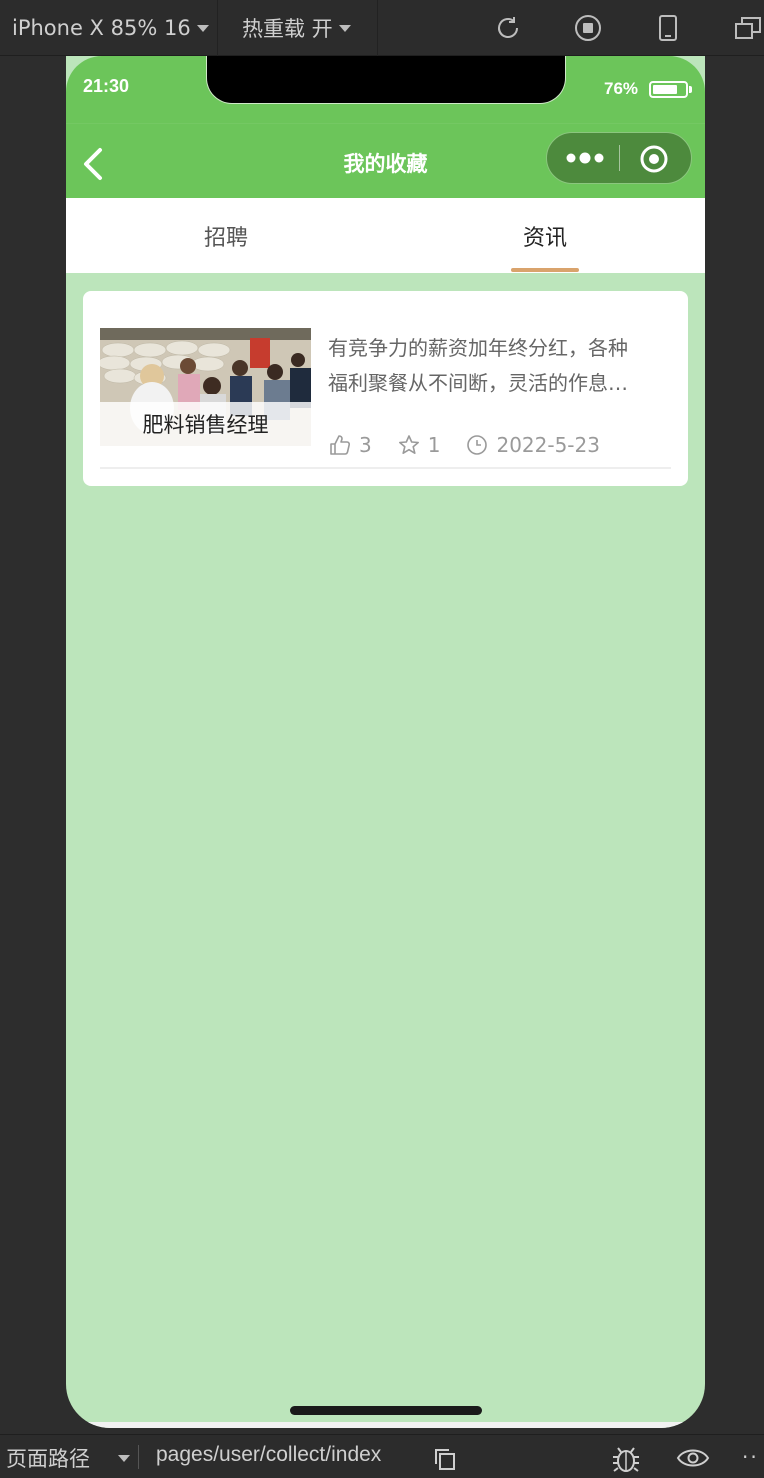 The width and height of the screenshot is (764, 1478). What do you see at coordinates (386, 1410) in the screenshot?
I see `home-indicator` at bounding box center [386, 1410].